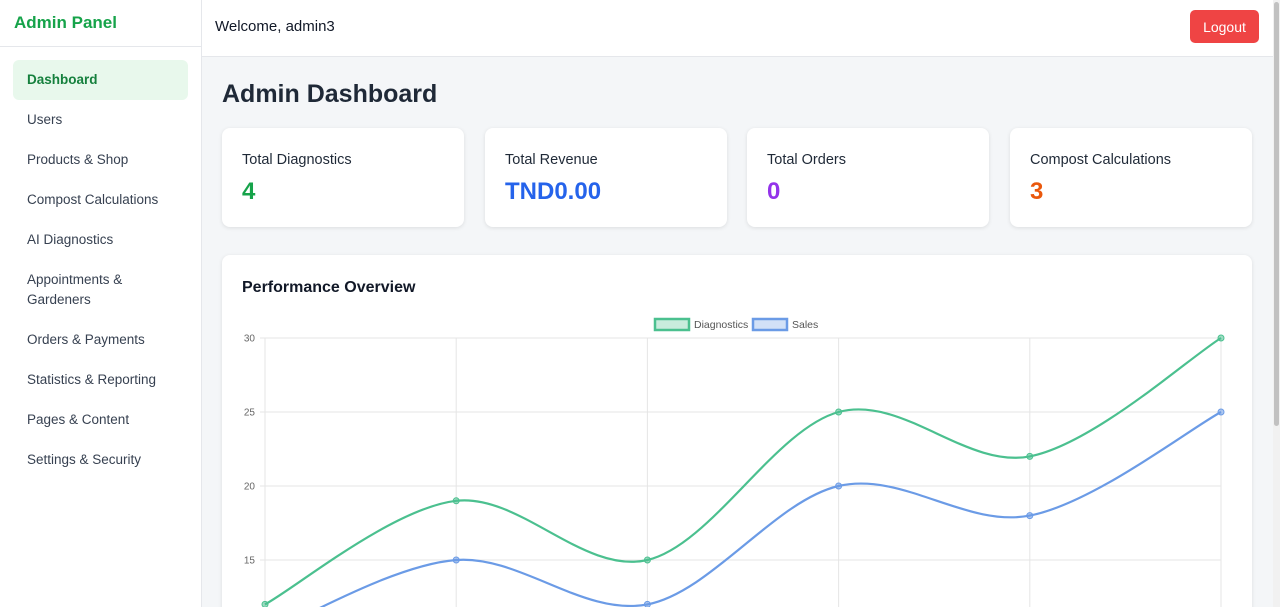 The height and width of the screenshot is (607, 1280). Describe the element at coordinates (806, 160) in the screenshot. I see `stat-label: Total Orders` at that location.